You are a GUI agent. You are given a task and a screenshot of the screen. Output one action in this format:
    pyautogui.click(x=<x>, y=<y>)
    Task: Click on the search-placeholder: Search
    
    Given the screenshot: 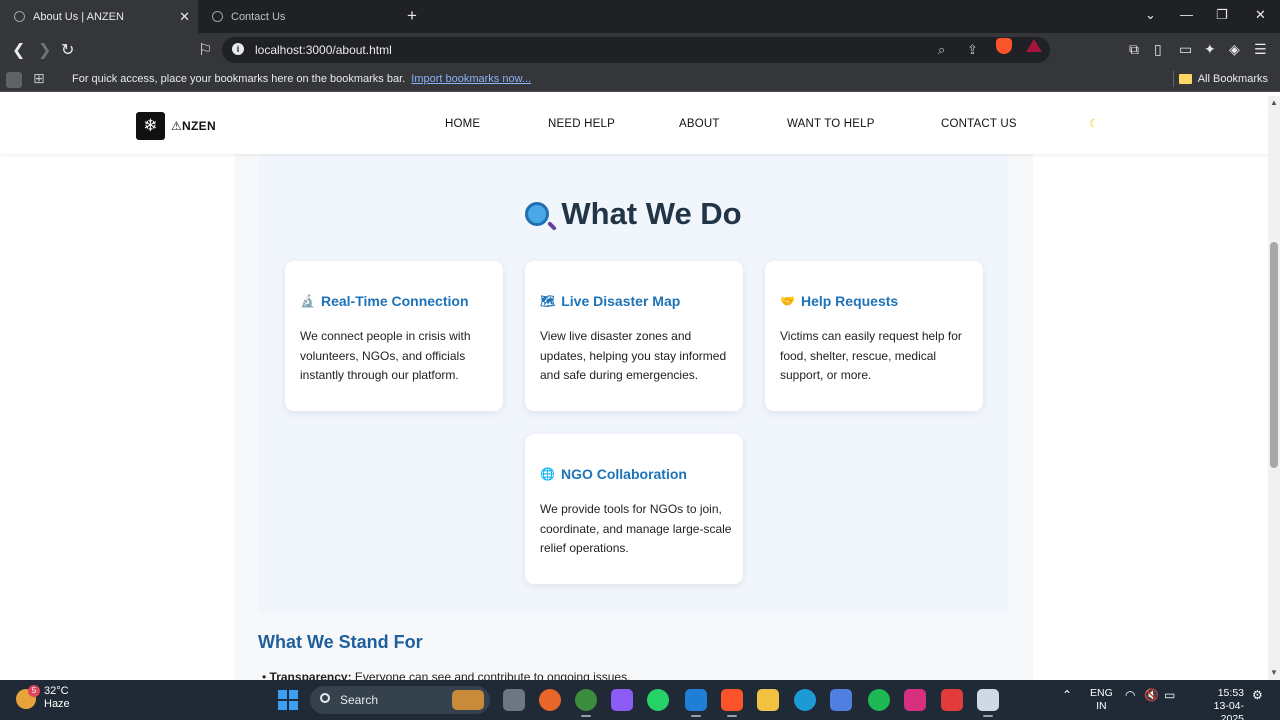 What is the action you would take?
    pyautogui.click(x=359, y=700)
    